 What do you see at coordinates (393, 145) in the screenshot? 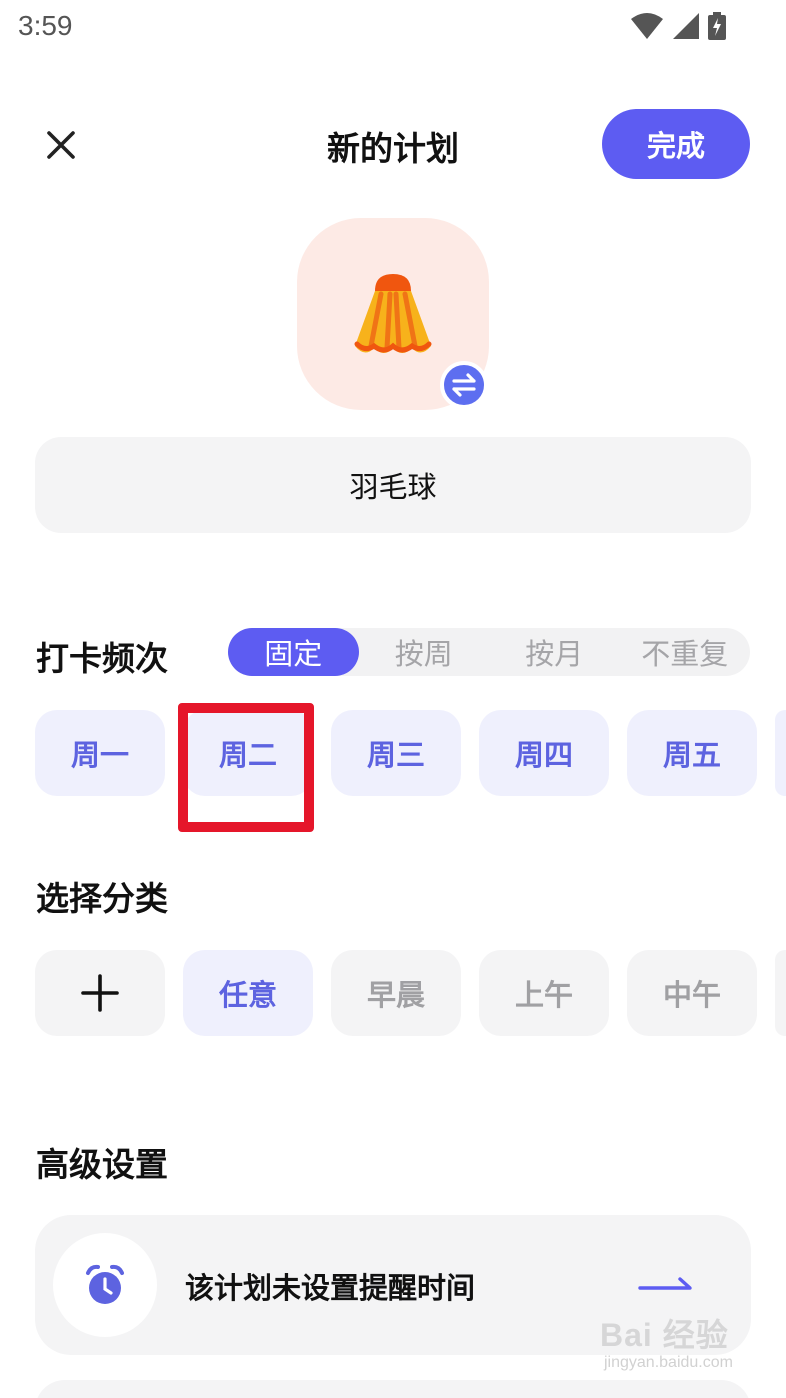
I see `header: 新的计划 完成` at bounding box center [393, 145].